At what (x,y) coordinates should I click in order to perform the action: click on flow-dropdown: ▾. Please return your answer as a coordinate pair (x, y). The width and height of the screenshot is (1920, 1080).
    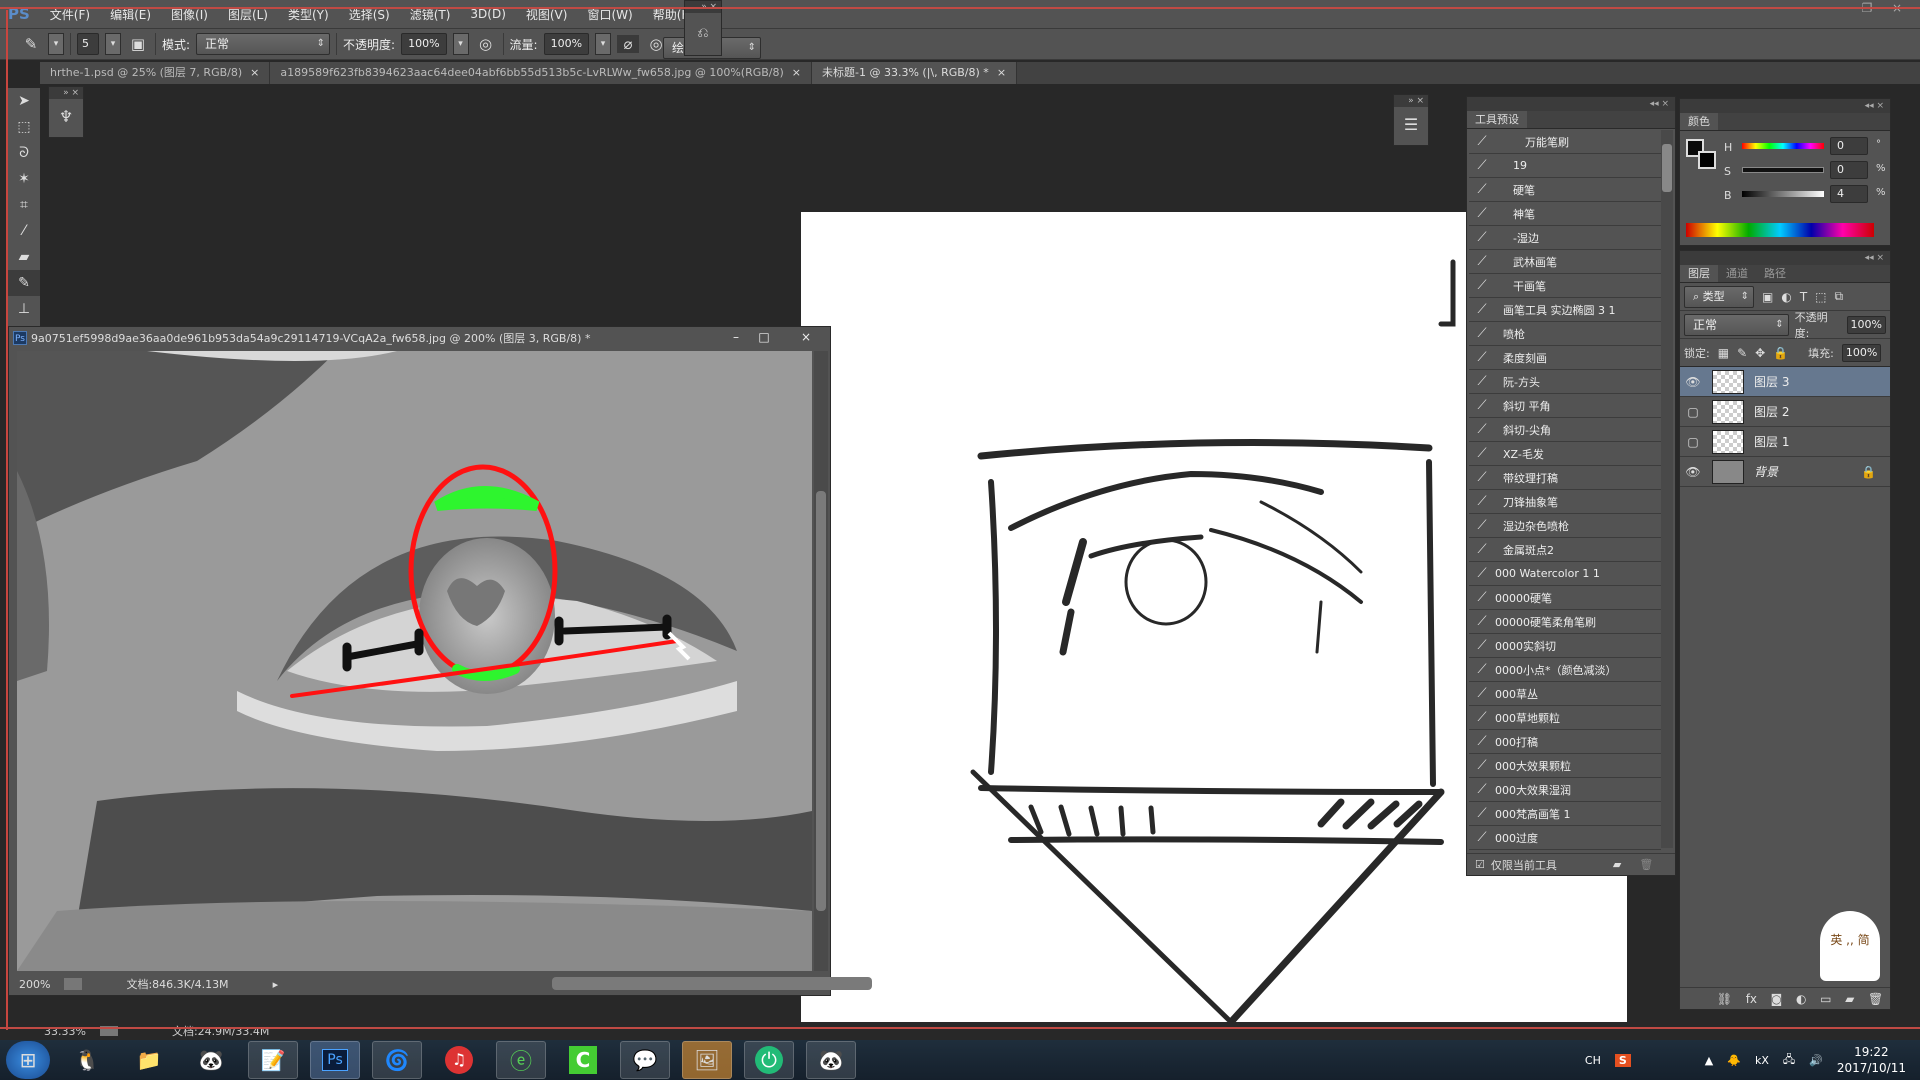
    Looking at the image, I should click on (603, 44).